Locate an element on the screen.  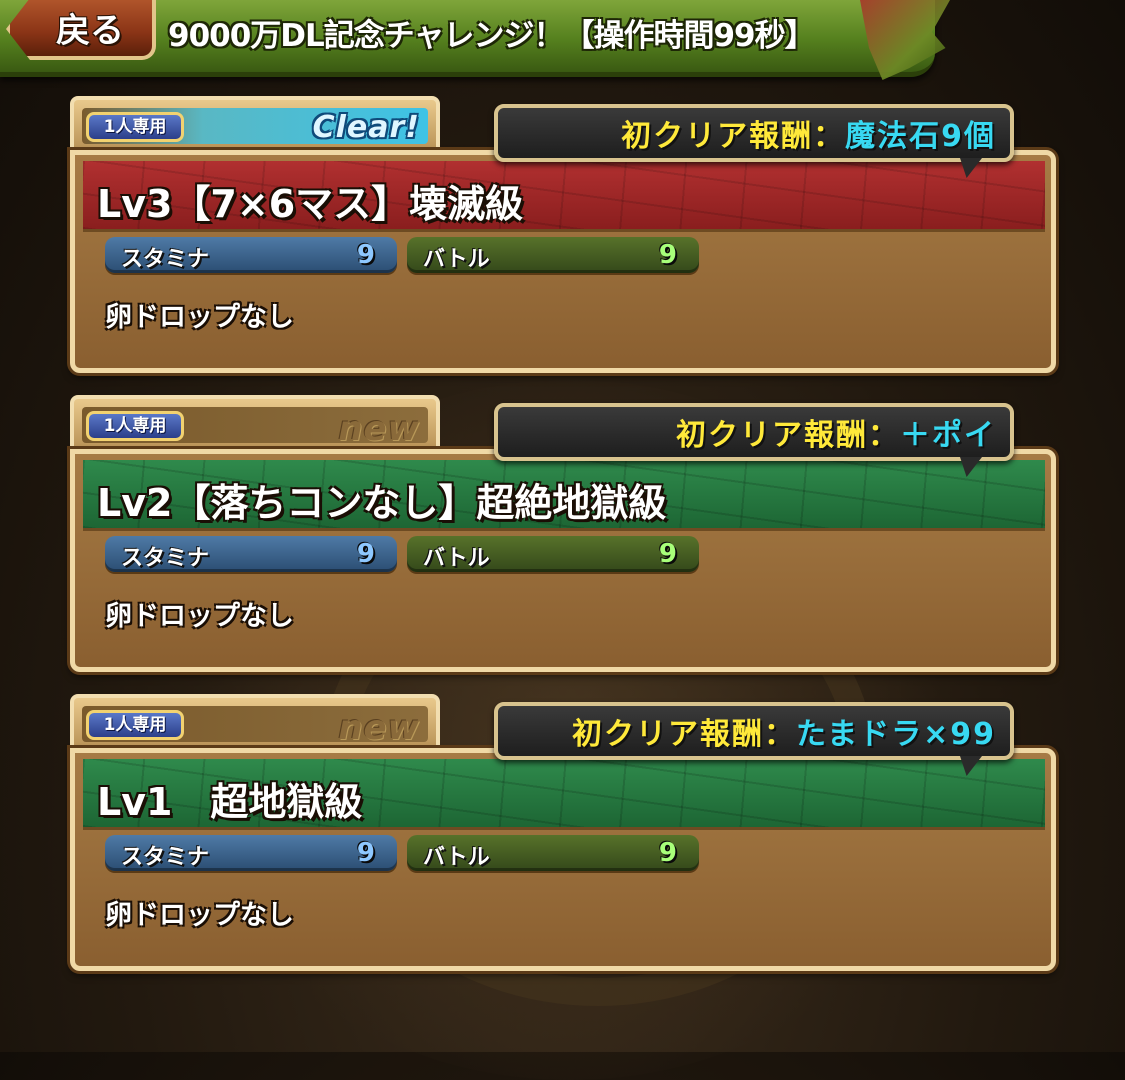
first-clear-reward-bubble: 初クリア報酬： 魔法石9個 is located at coordinates (754, 133).